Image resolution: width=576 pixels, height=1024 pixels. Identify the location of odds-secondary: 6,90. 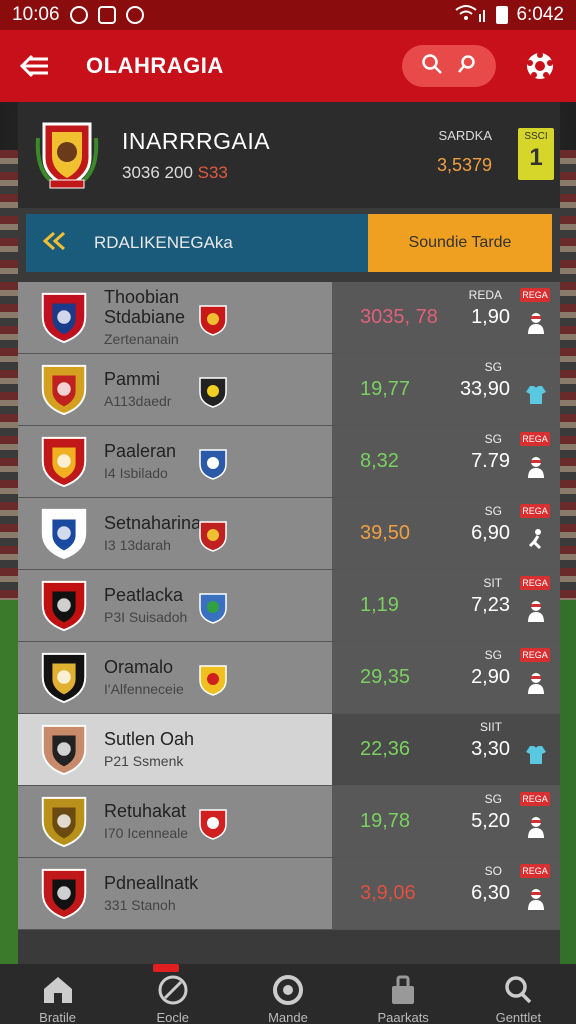
(490, 533).